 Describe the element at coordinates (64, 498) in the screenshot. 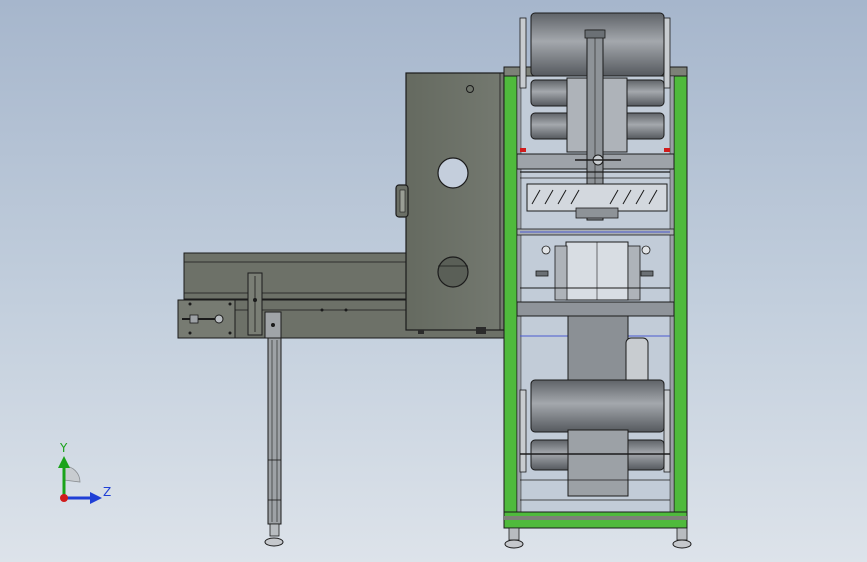

I see `x-axis-point` at that location.